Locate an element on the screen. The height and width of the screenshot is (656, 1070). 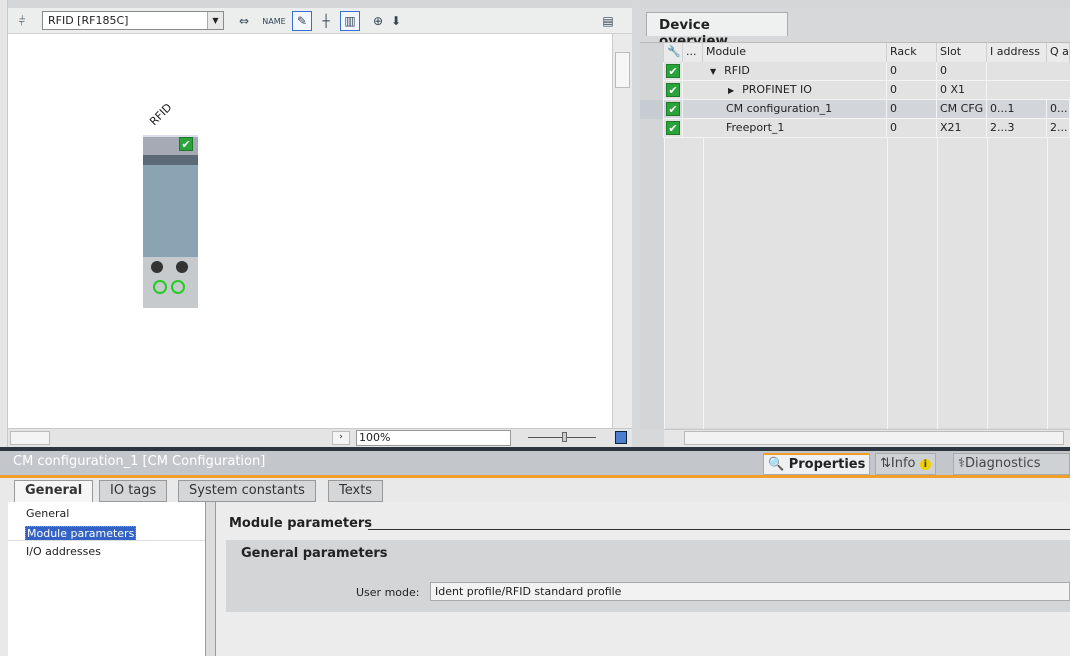
scroll-right-icon: › is located at coordinates (341, 438).